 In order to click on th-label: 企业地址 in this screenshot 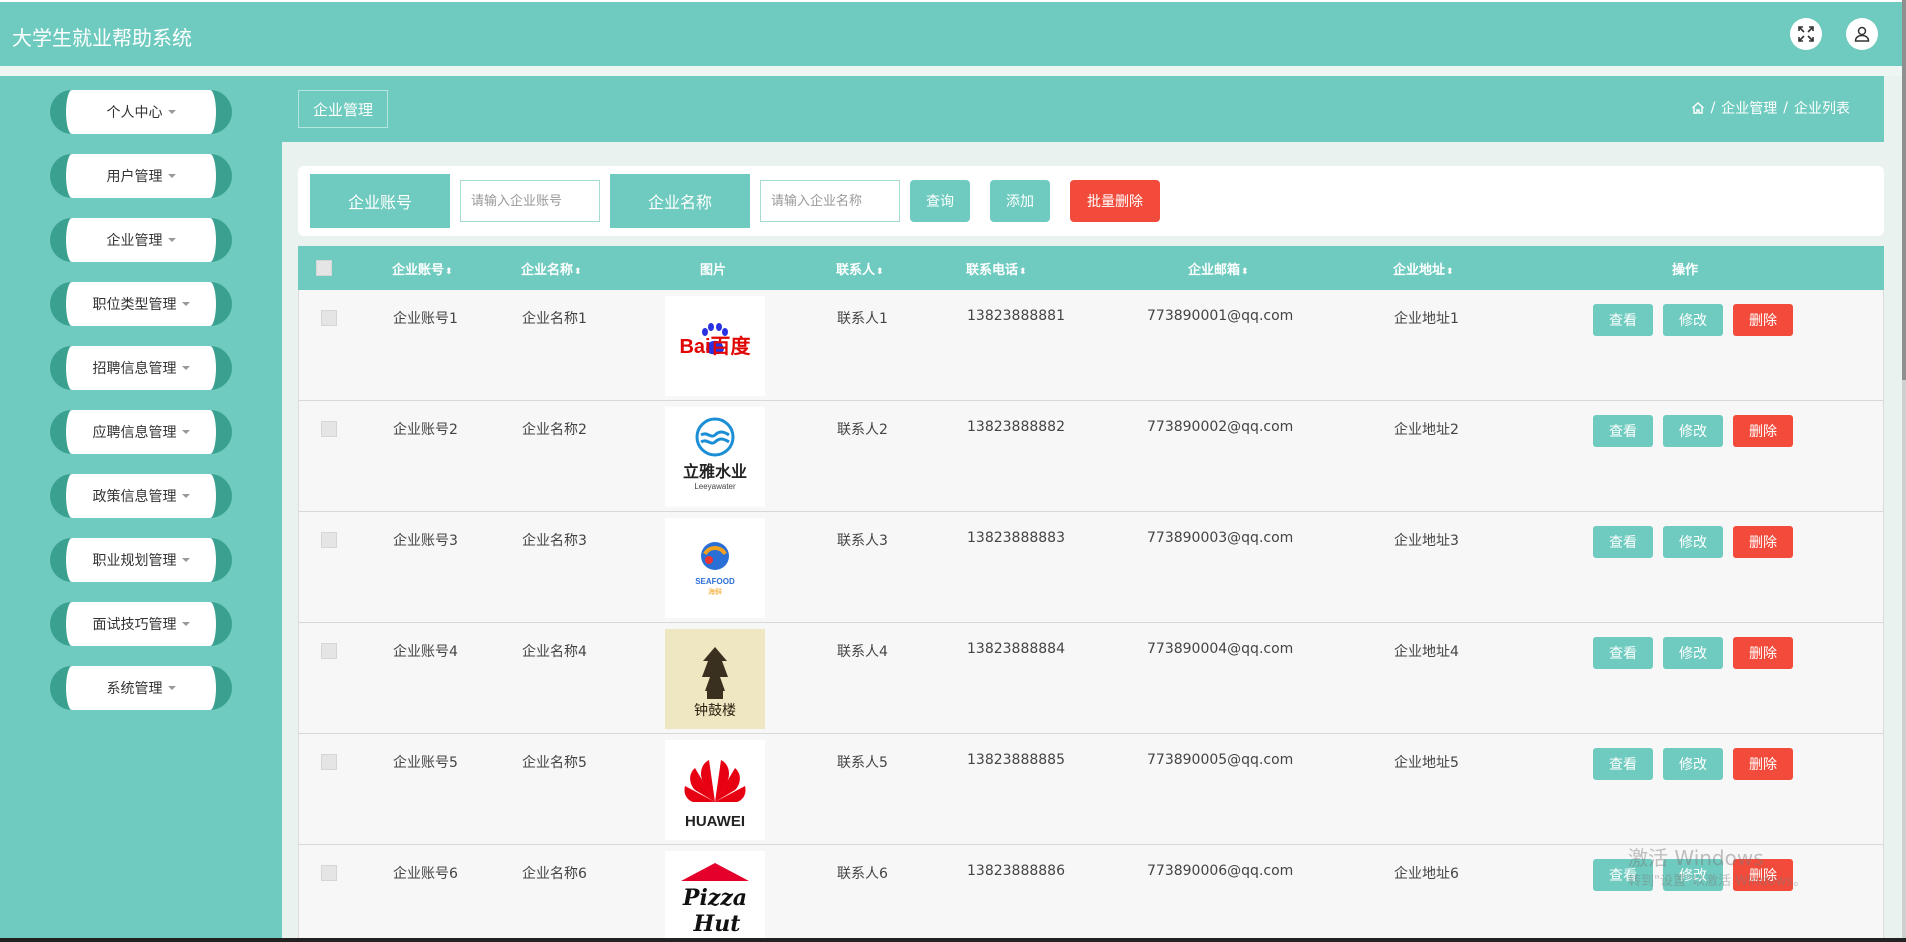, I will do `click(1419, 270)`.